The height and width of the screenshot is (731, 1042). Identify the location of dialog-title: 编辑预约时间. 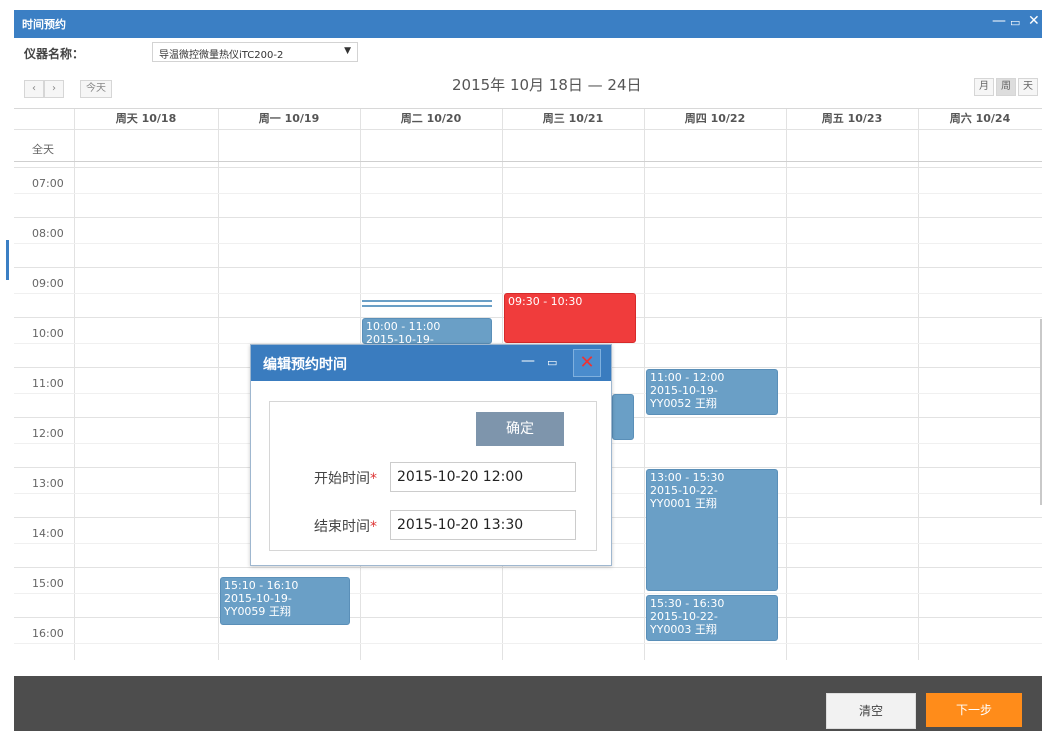
(305, 365).